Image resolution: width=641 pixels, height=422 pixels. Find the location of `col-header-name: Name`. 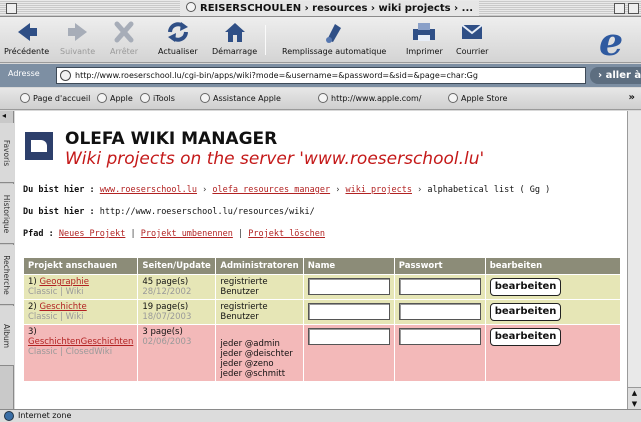

col-header-name: Name is located at coordinates (348, 266).